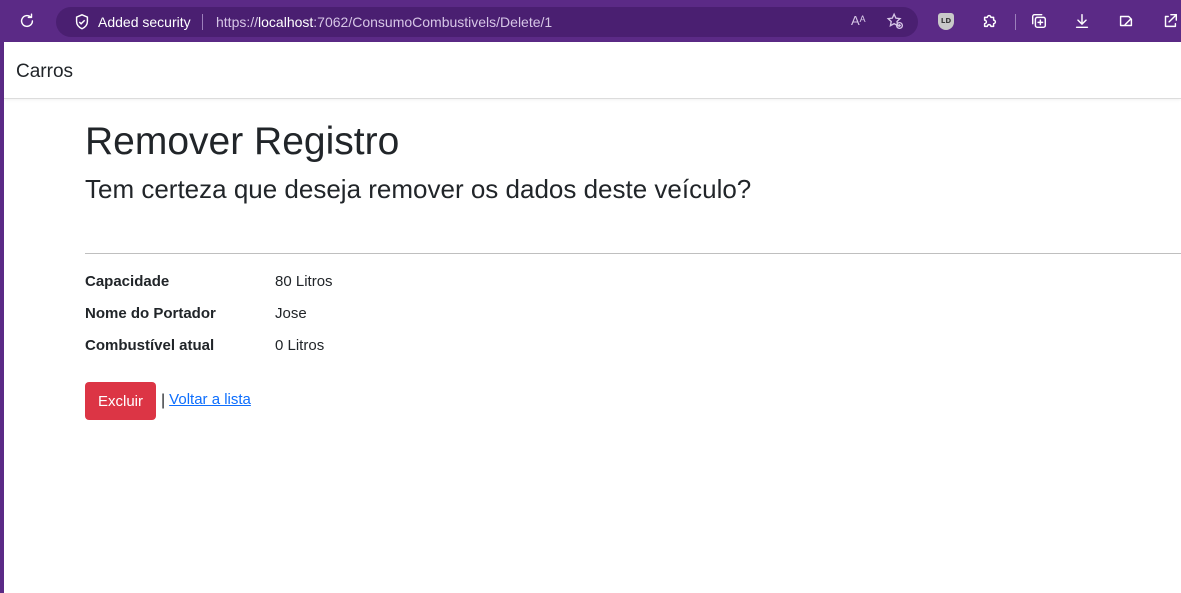 The width and height of the screenshot is (1181, 593). Describe the element at coordinates (27, 21) in the screenshot. I see `refresh-icon` at that location.